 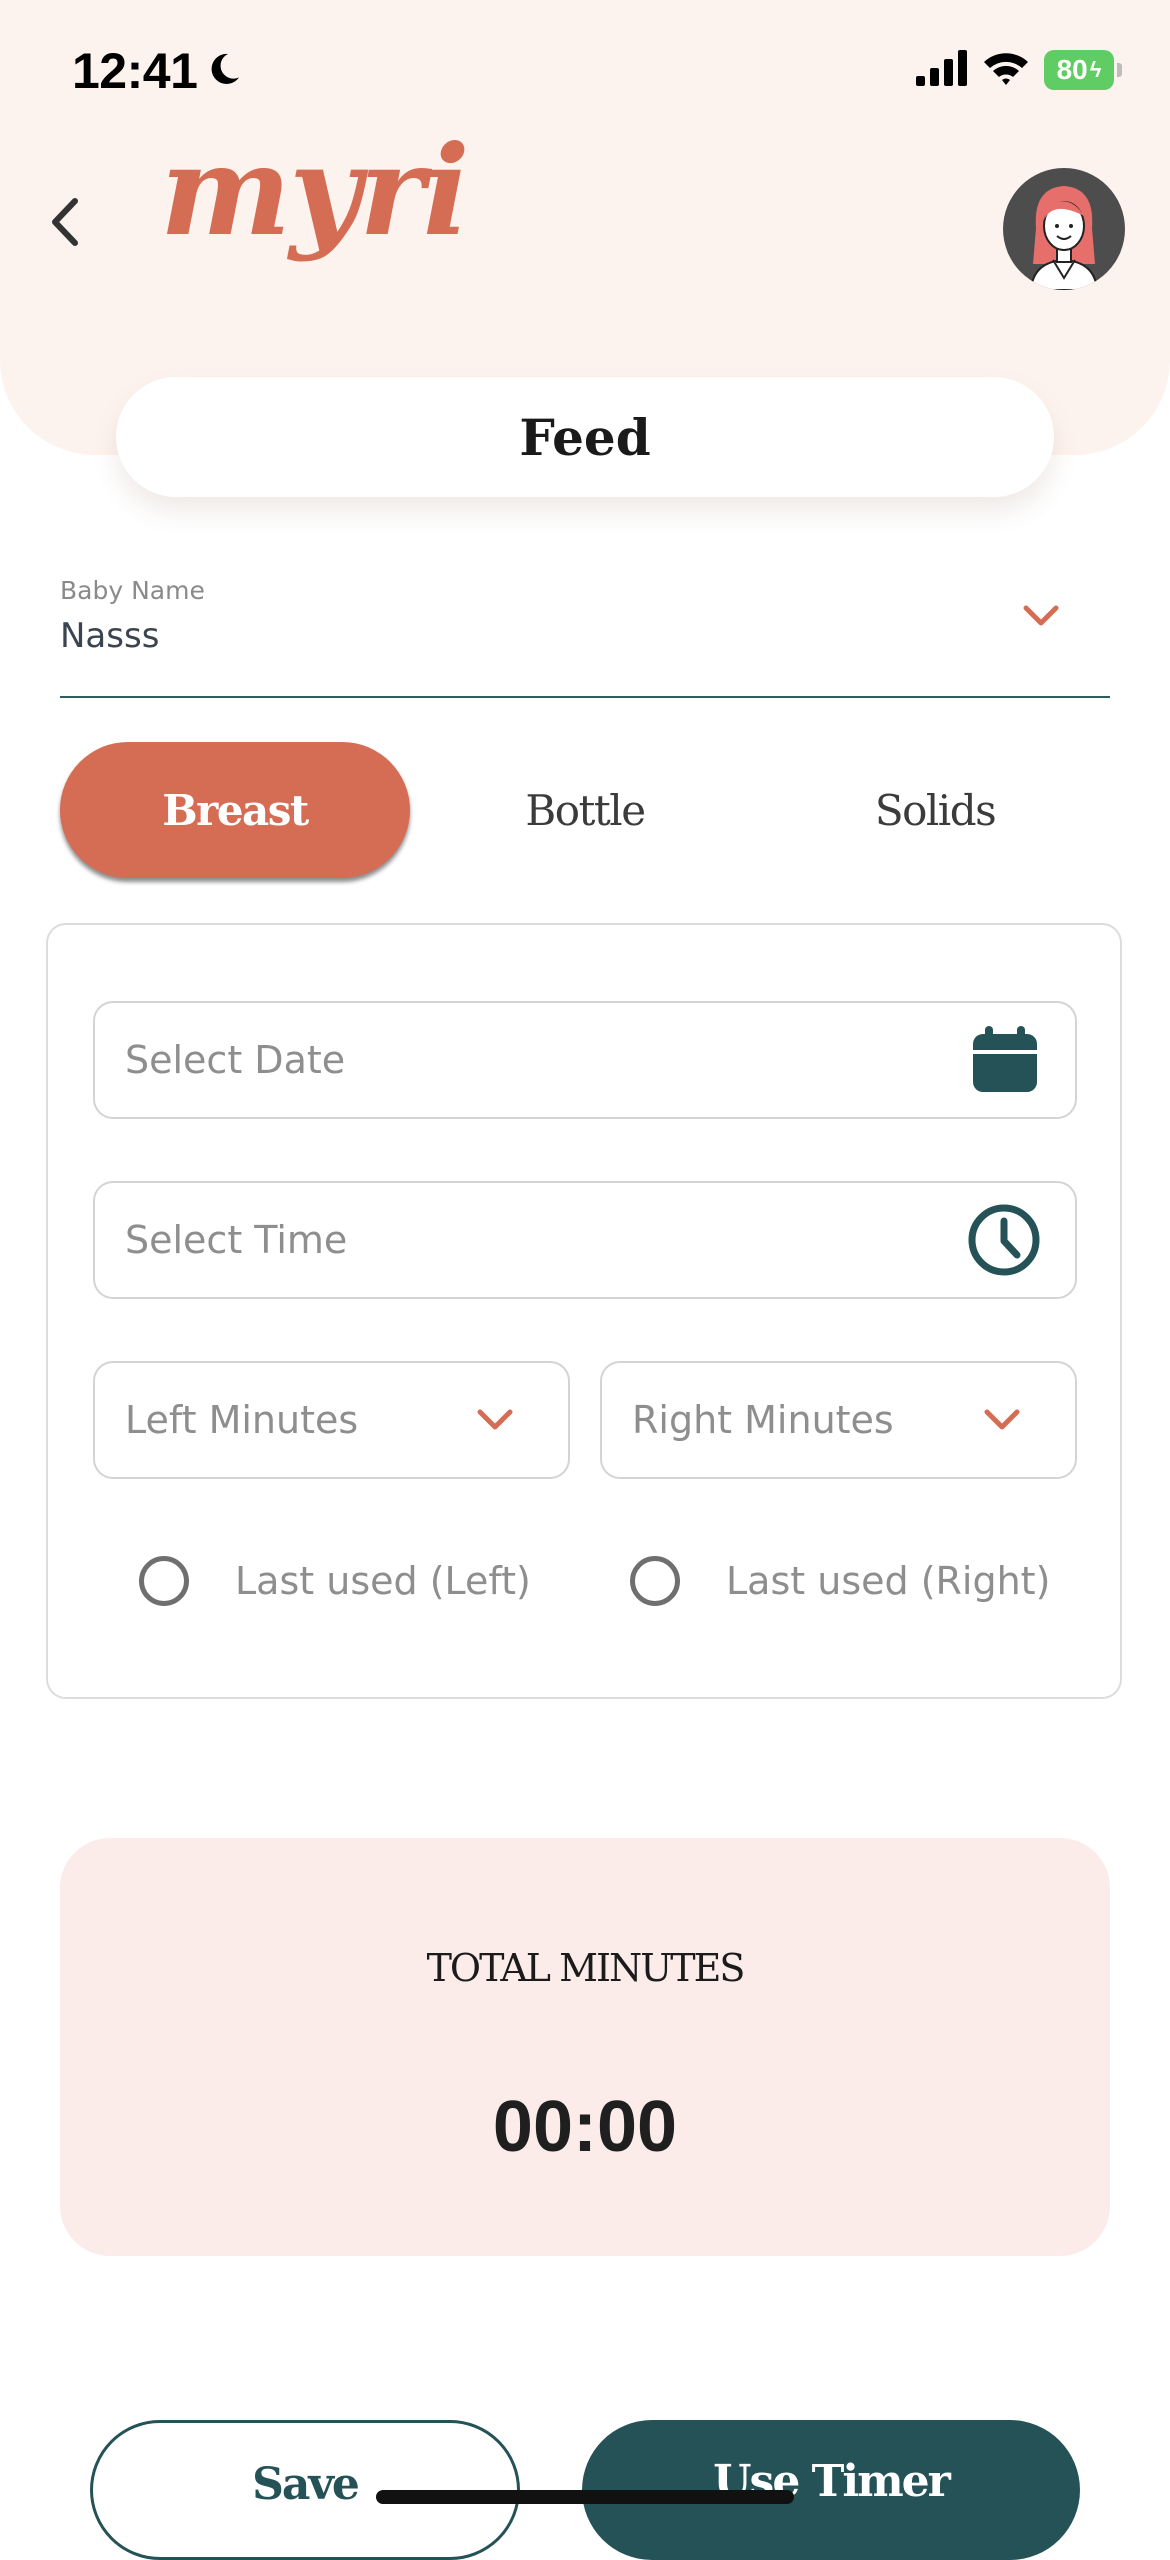 I want to click on tab-bottle-label: Bottle, so click(x=585, y=810).